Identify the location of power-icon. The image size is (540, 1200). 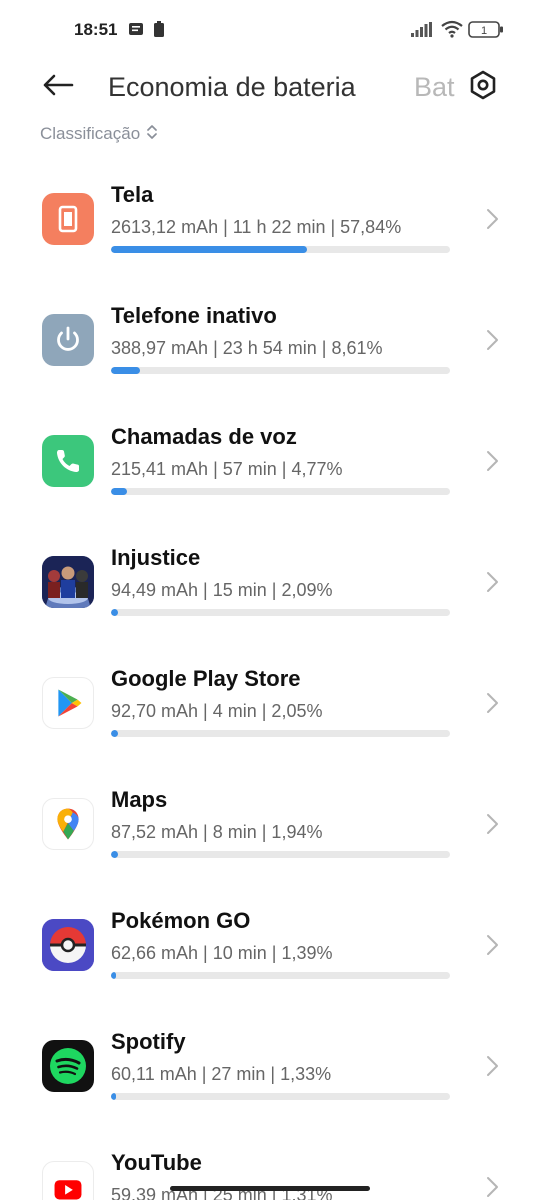
(68, 340).